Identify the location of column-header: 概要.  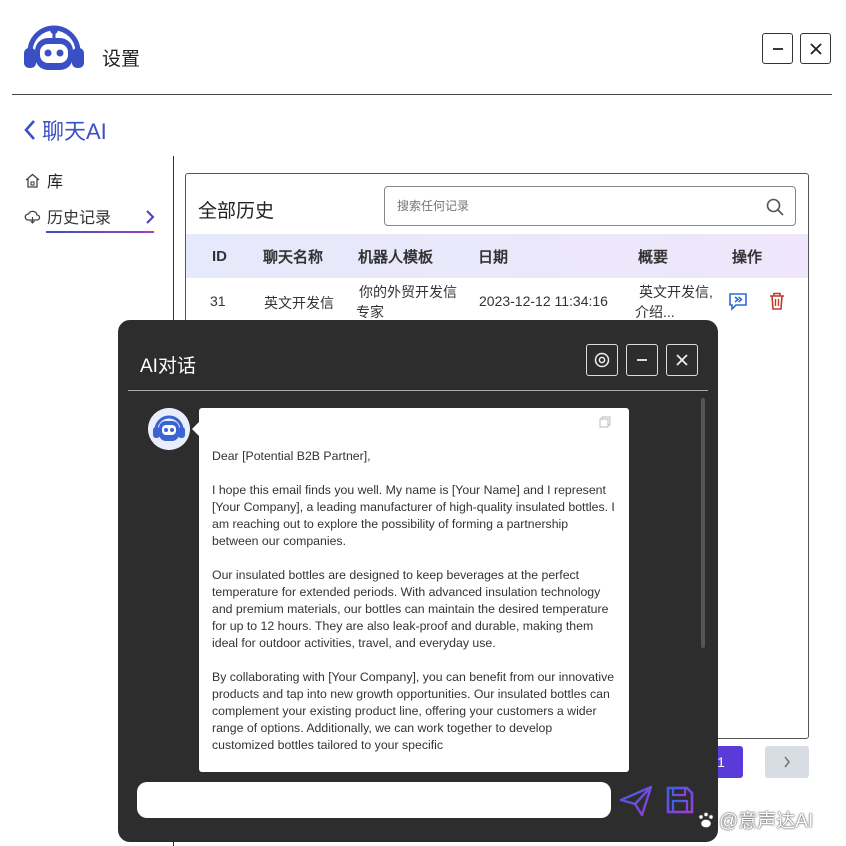
(653, 257).